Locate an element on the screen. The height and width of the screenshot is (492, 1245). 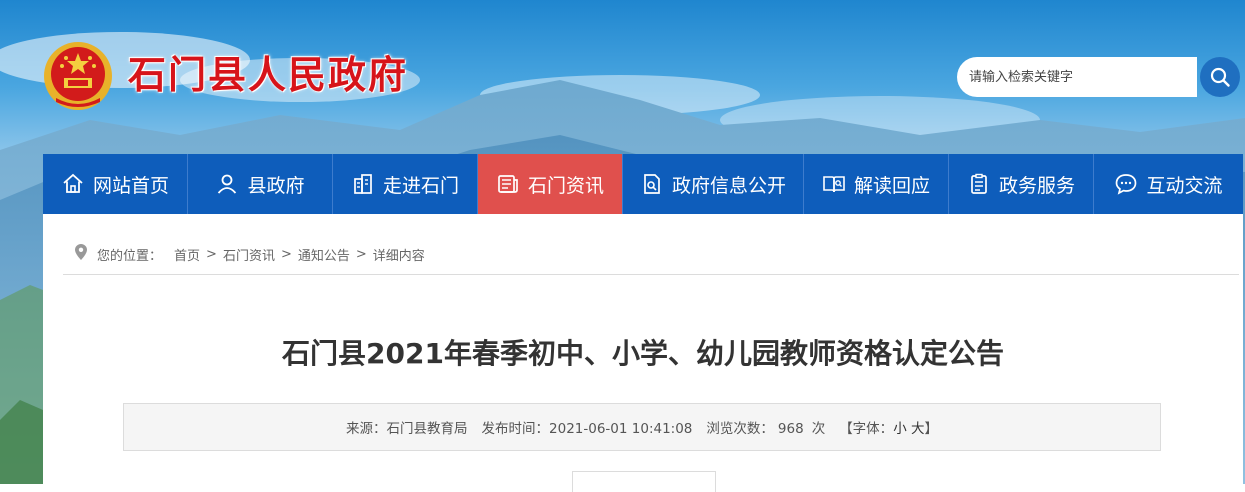
national-emblem-icon is located at coordinates (78, 76).